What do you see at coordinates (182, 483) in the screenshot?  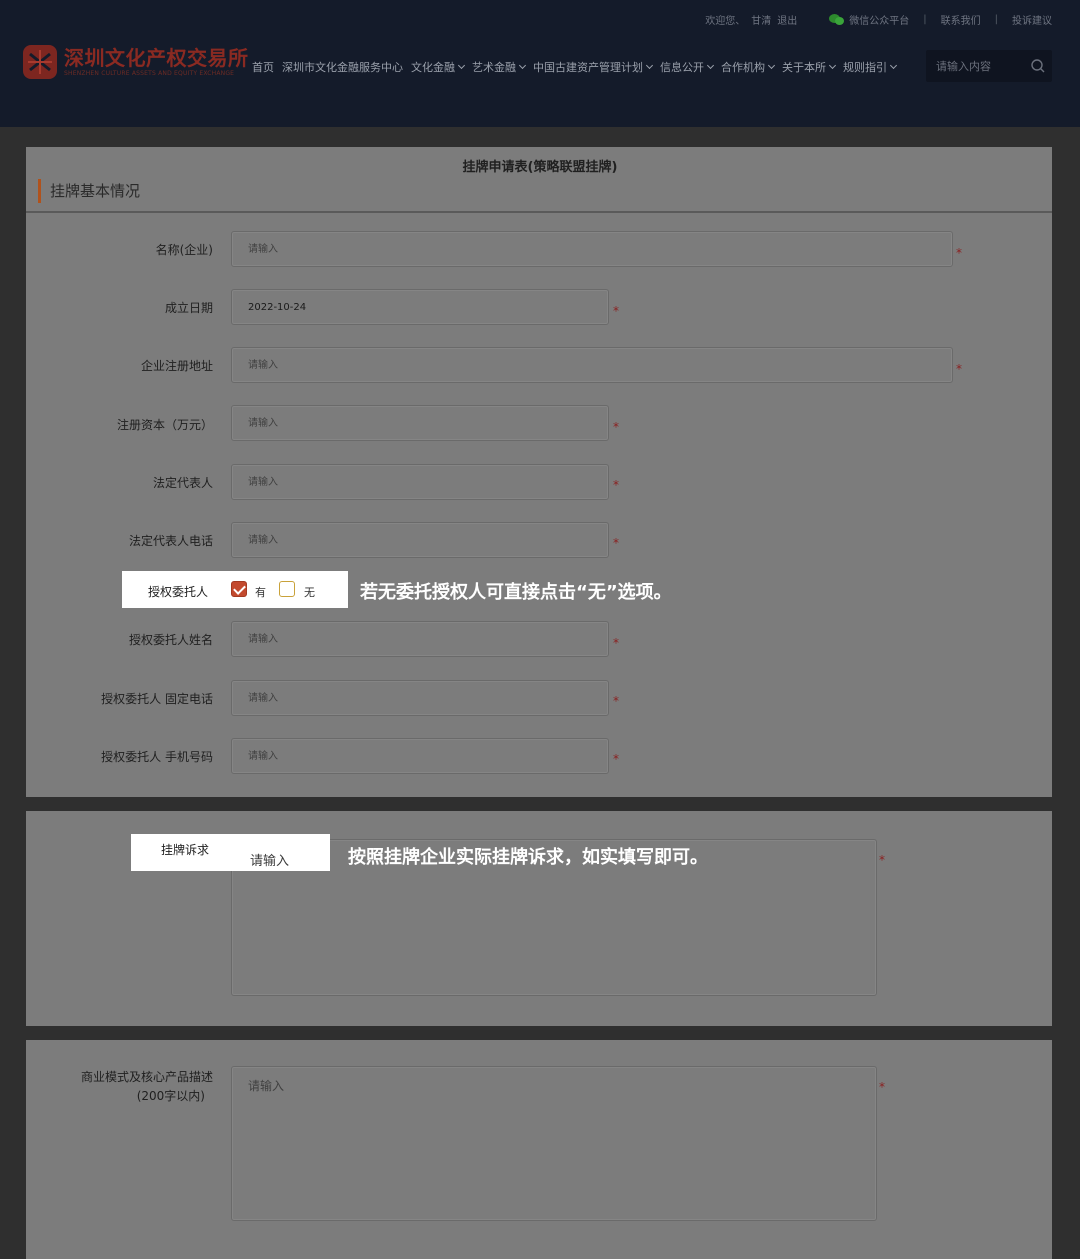 I see `legal-rep-label: 法定代表人` at bounding box center [182, 483].